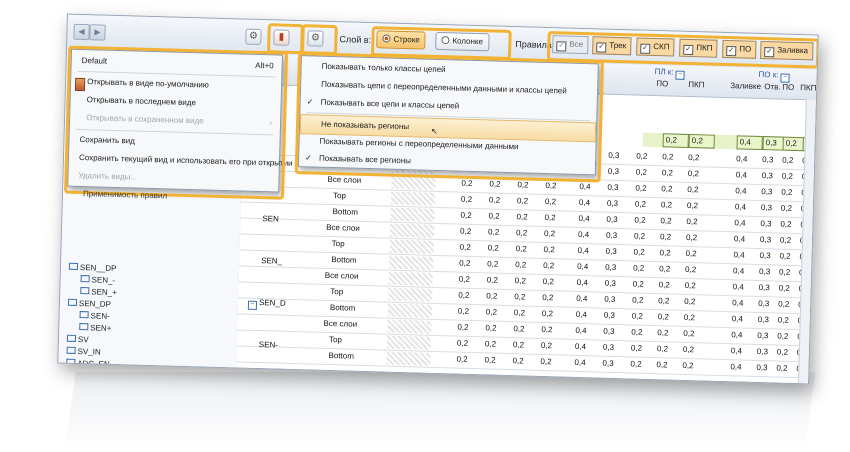 This screenshot has width=850, height=452. I want to click on tree-item: SEN_+, so click(98, 292).